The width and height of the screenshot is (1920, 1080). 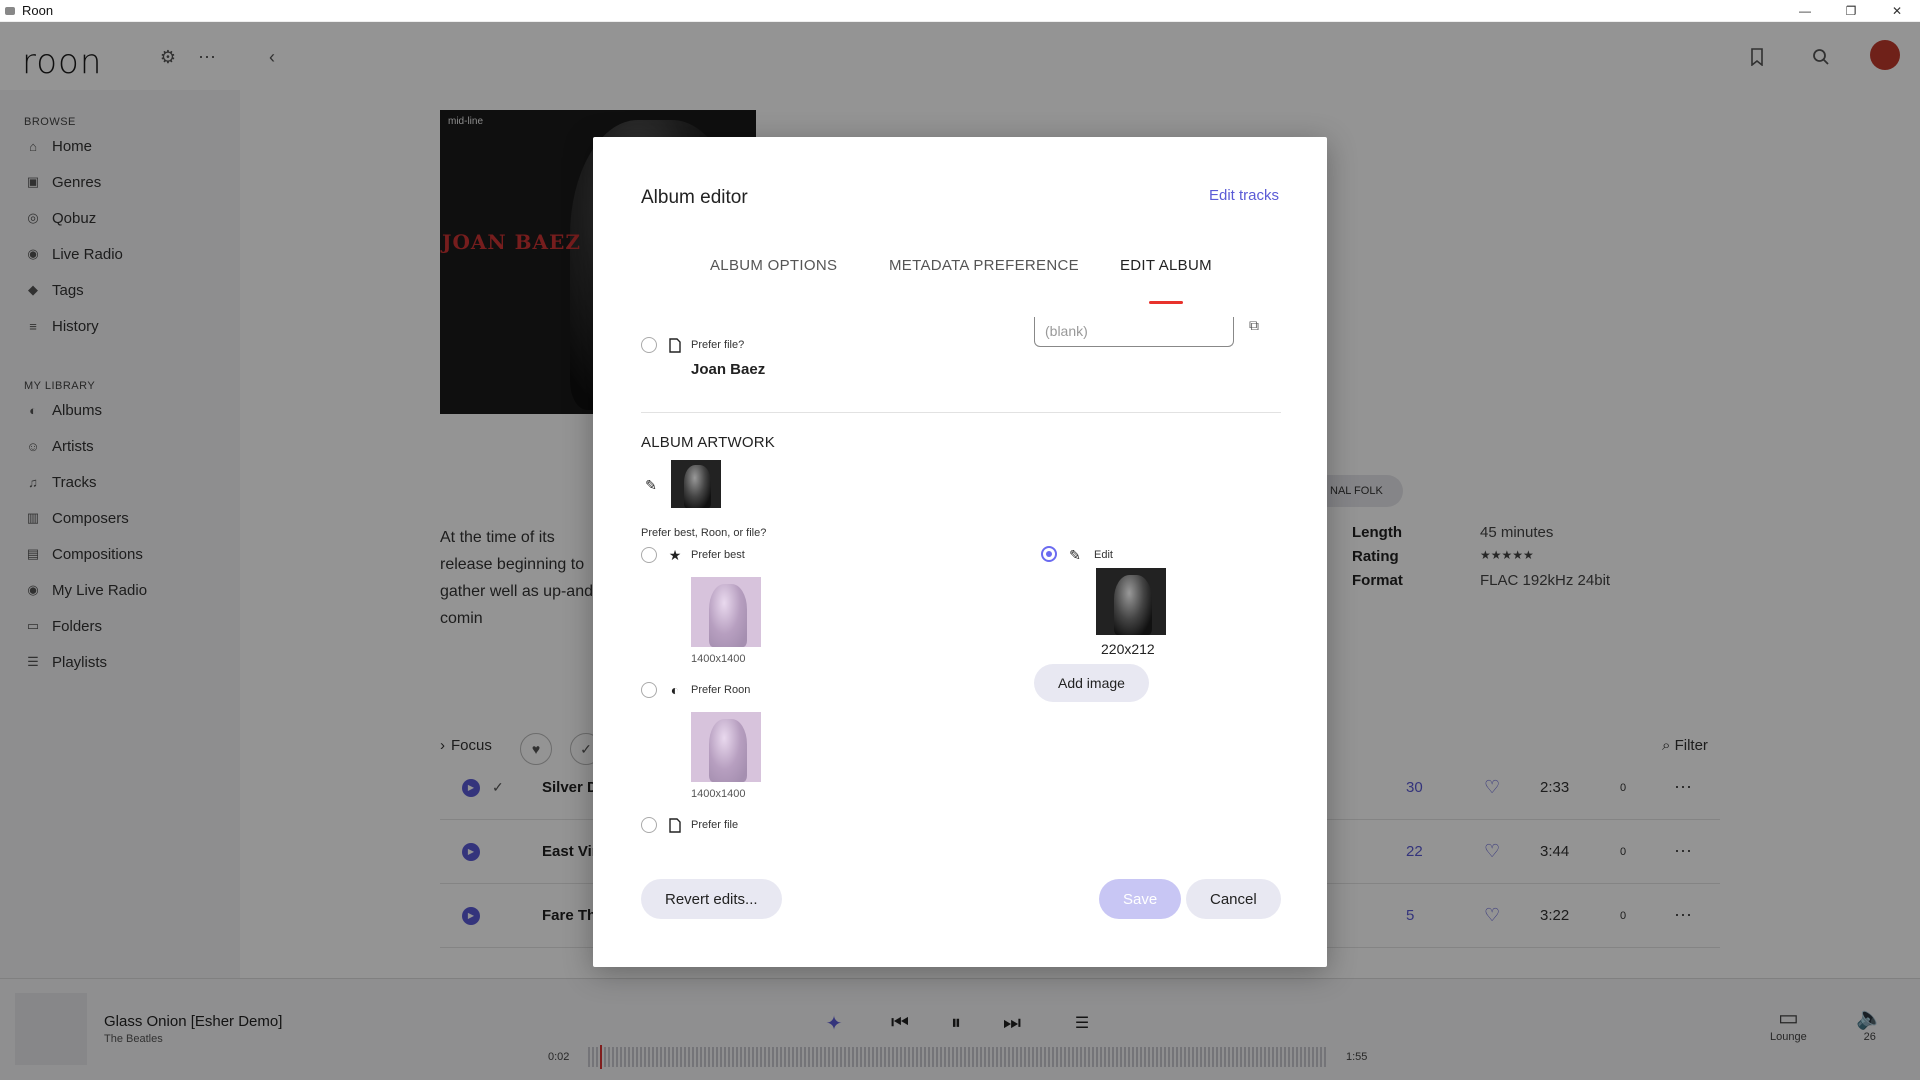 I want to click on edit-artwork-label: Edit, so click(x=1103, y=555).